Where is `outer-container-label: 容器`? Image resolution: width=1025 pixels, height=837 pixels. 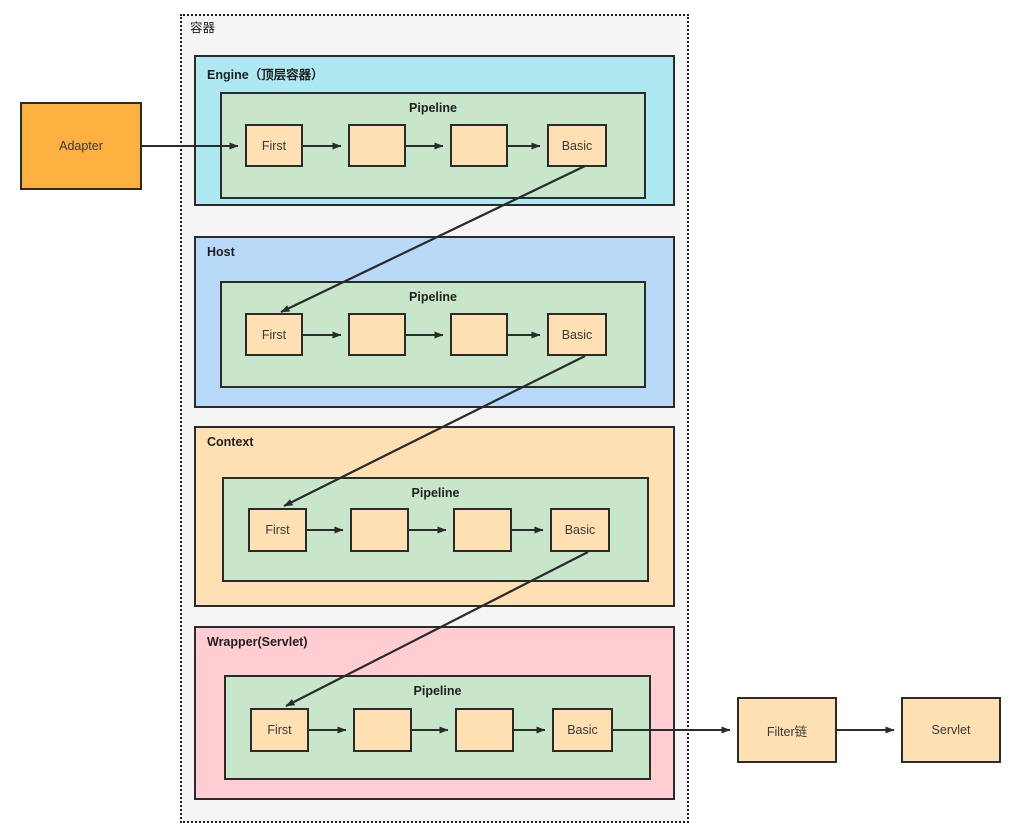
outer-container-label: 容器 is located at coordinates (203, 28).